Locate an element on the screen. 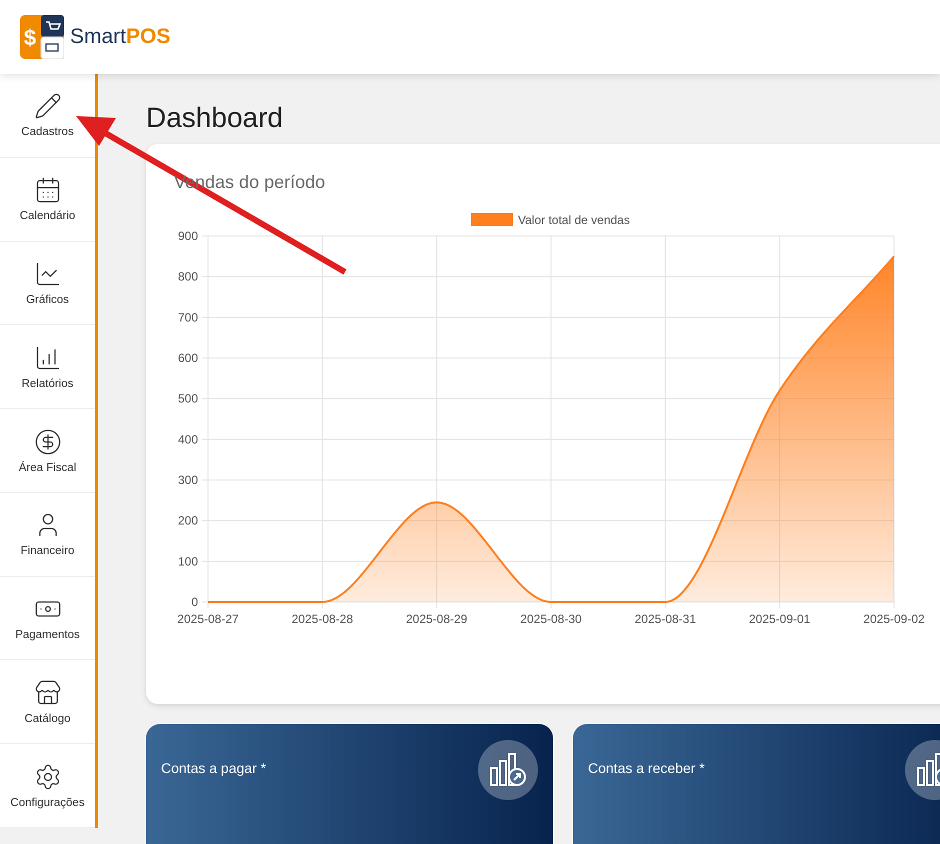 This screenshot has width=940, height=844. brand-name: SmartPOS is located at coordinates (120, 37).